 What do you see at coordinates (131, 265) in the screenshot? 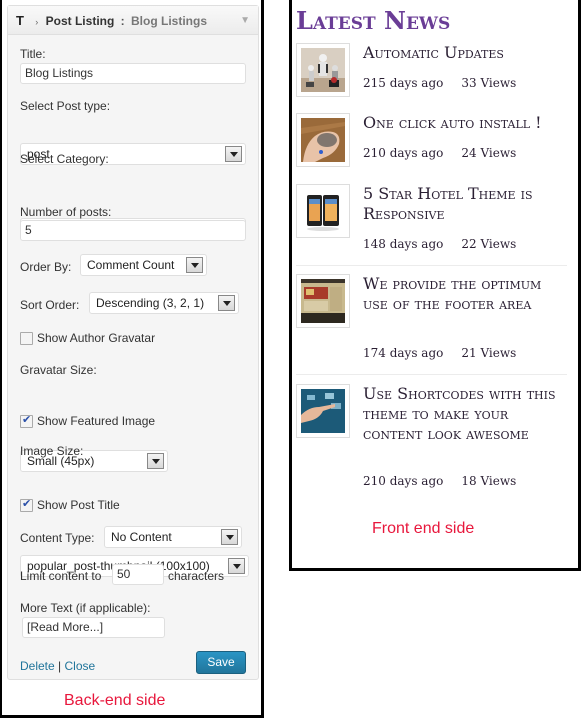
I see `order-by-value: Comment Count` at bounding box center [131, 265].